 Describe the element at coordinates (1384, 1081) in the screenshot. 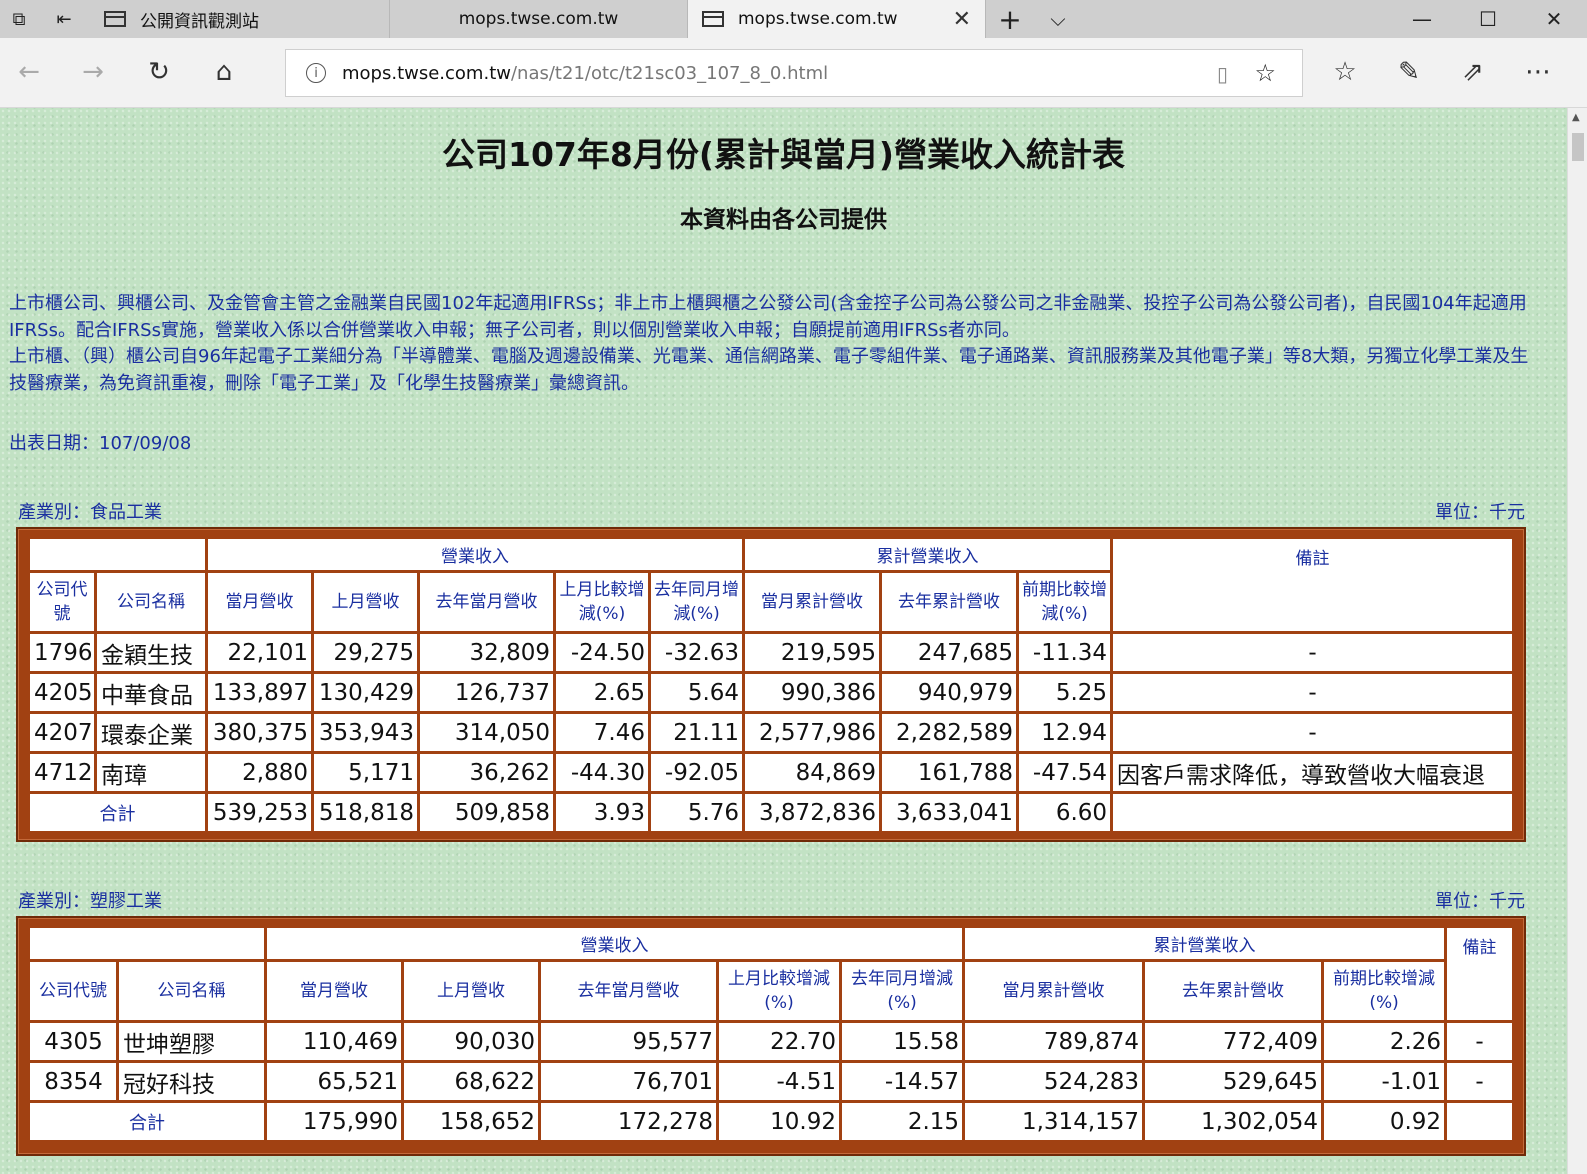

I see `cell-cum-pct: -1.01` at that location.